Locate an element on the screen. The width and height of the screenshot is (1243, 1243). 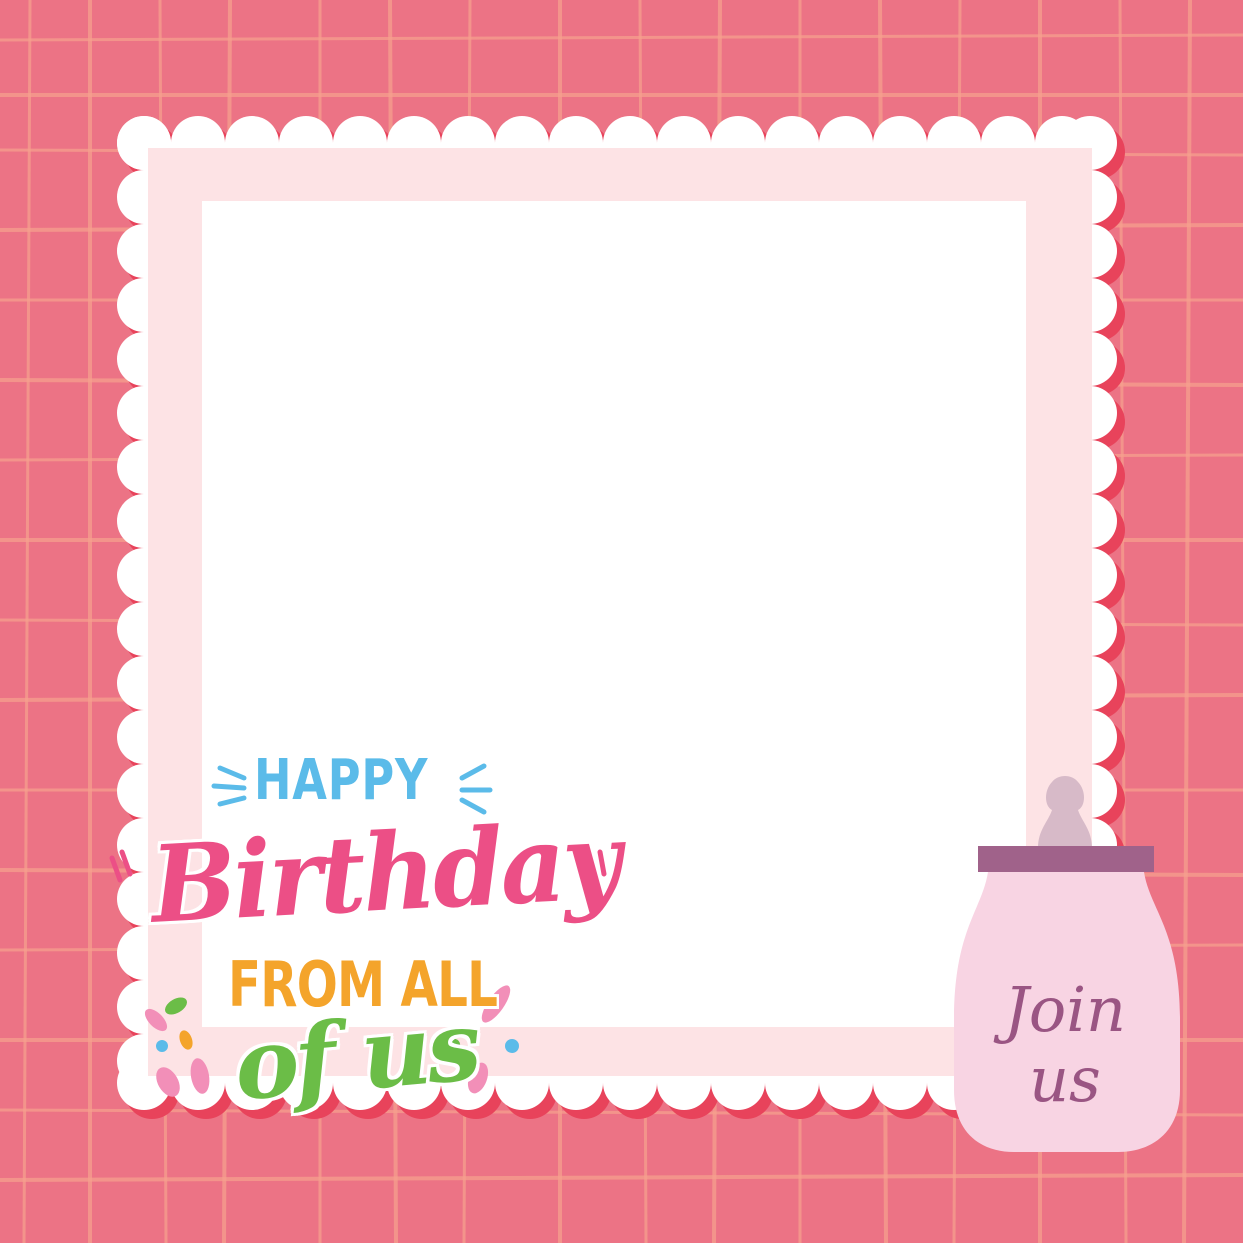
bottle-label-join: Join is located at coordinates (1065, 1009).